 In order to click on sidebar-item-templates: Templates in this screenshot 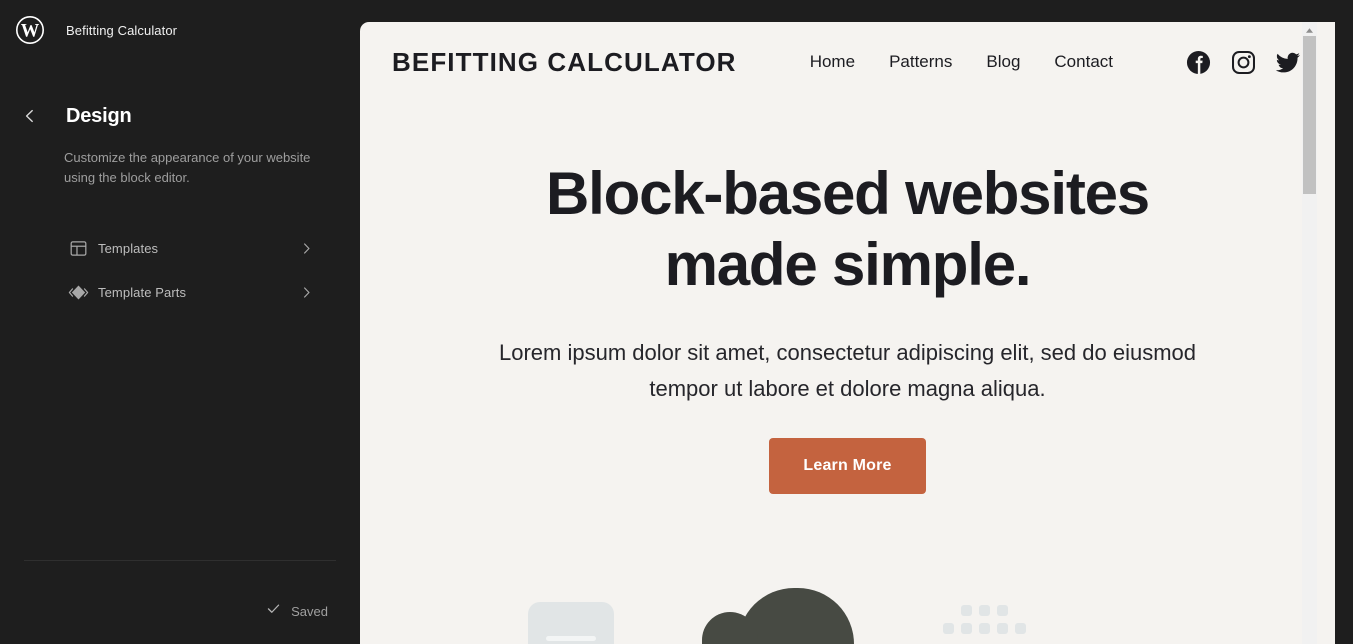, I will do `click(172, 248)`.